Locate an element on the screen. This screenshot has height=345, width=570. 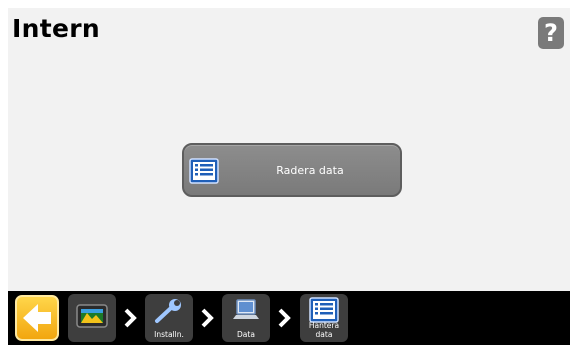
delete-data-label: Radera data is located at coordinates (310, 170).